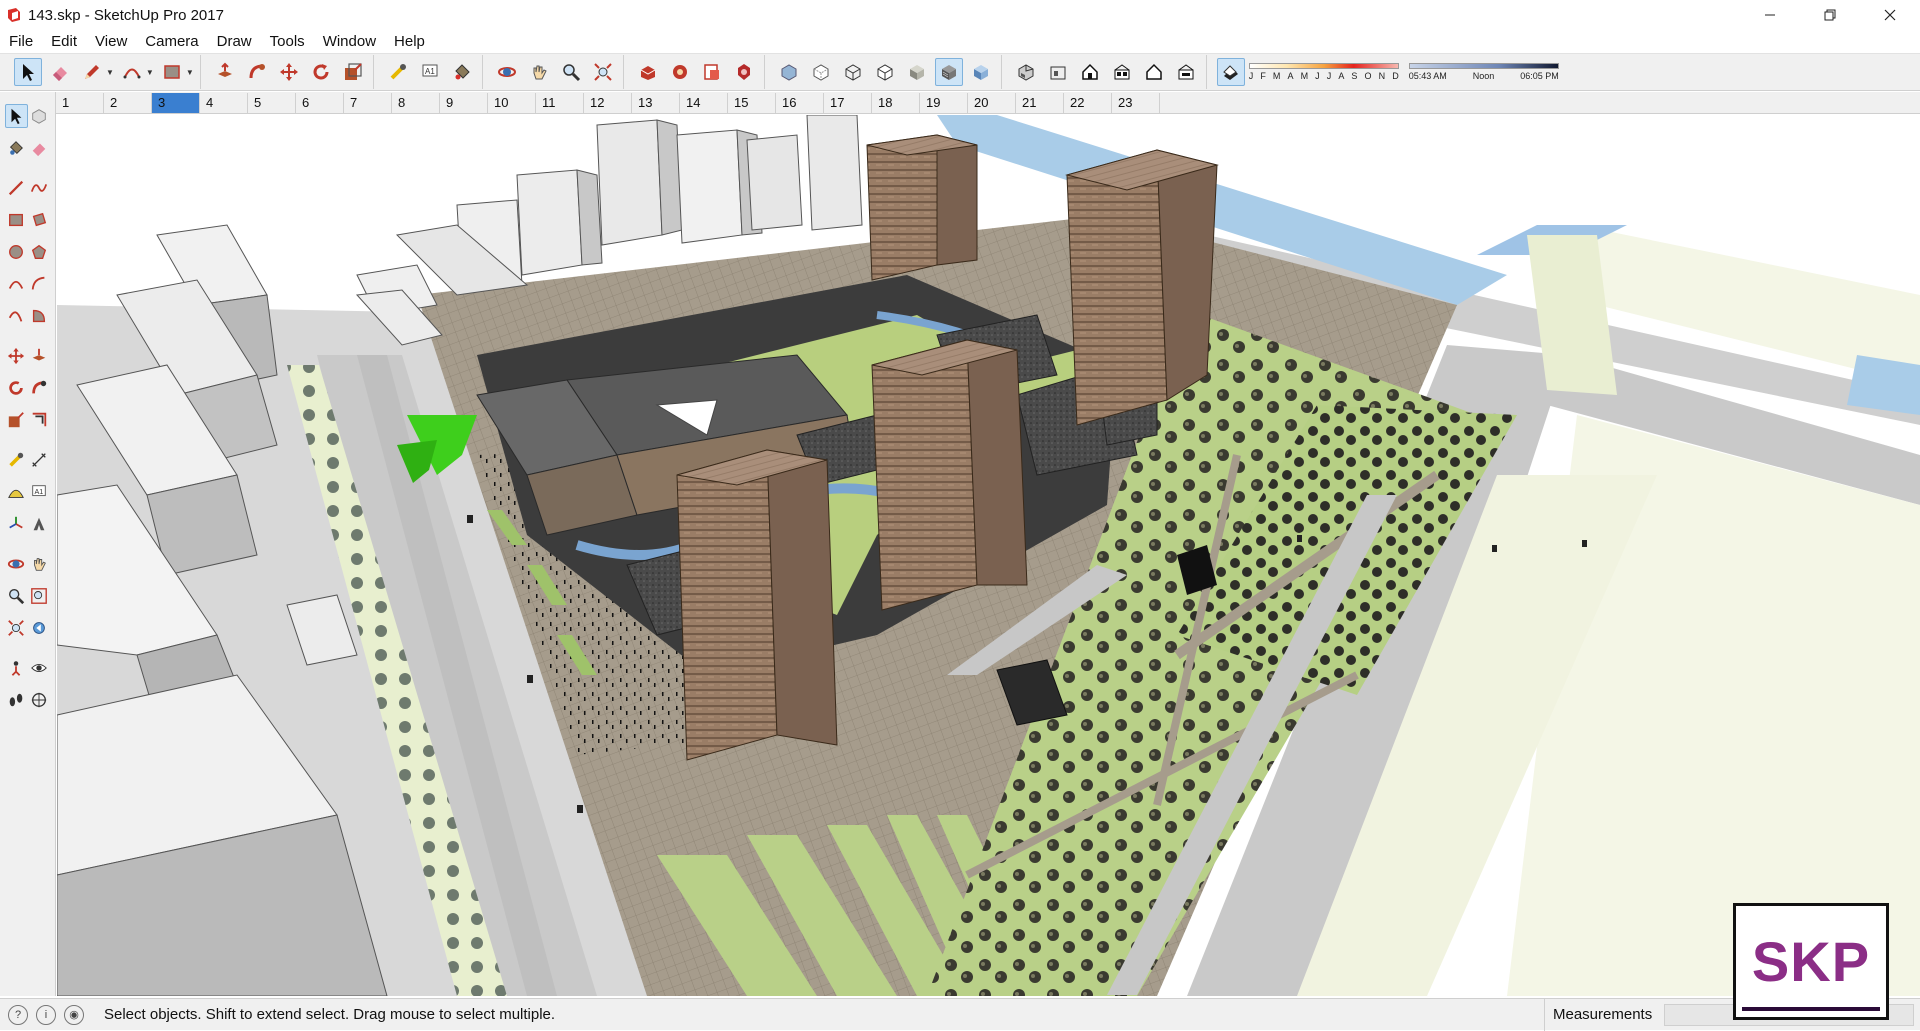 The height and width of the screenshot is (1031, 1920). What do you see at coordinates (225, 72) in the screenshot?
I see `push-pull-tool-button` at bounding box center [225, 72].